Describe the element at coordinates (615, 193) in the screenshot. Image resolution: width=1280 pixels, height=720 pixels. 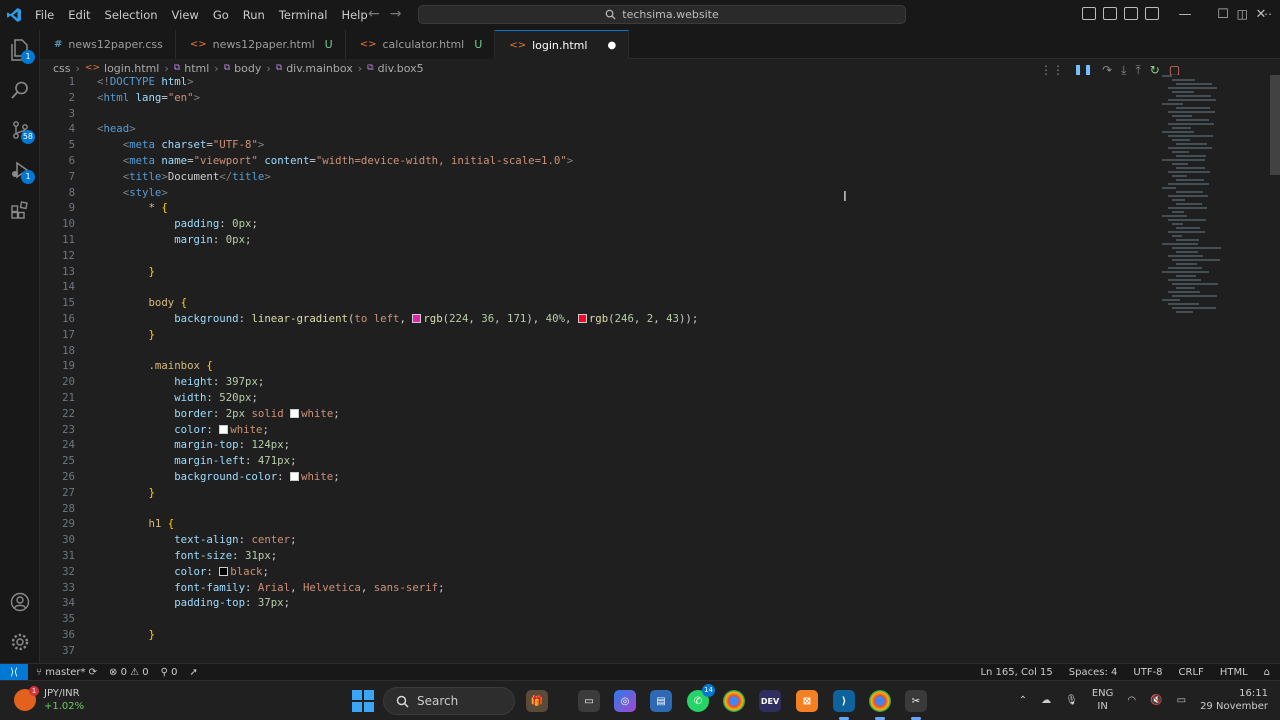
I see `code-line: 8 <style>` at that location.